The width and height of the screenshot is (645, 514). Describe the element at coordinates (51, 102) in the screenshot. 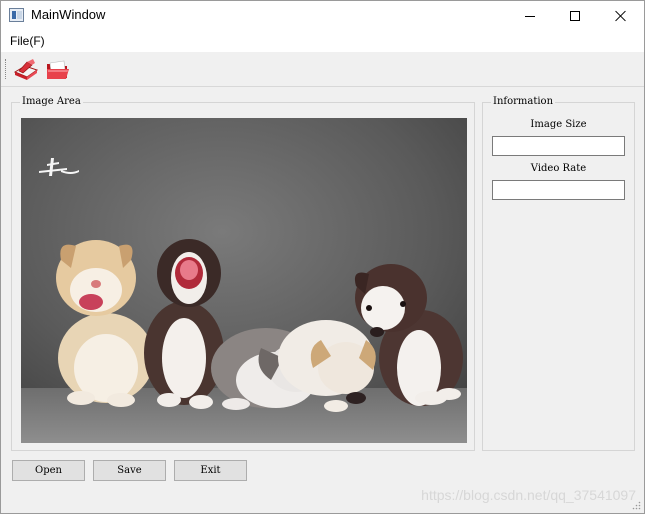

I see `image-area-title: Image Area` at that location.